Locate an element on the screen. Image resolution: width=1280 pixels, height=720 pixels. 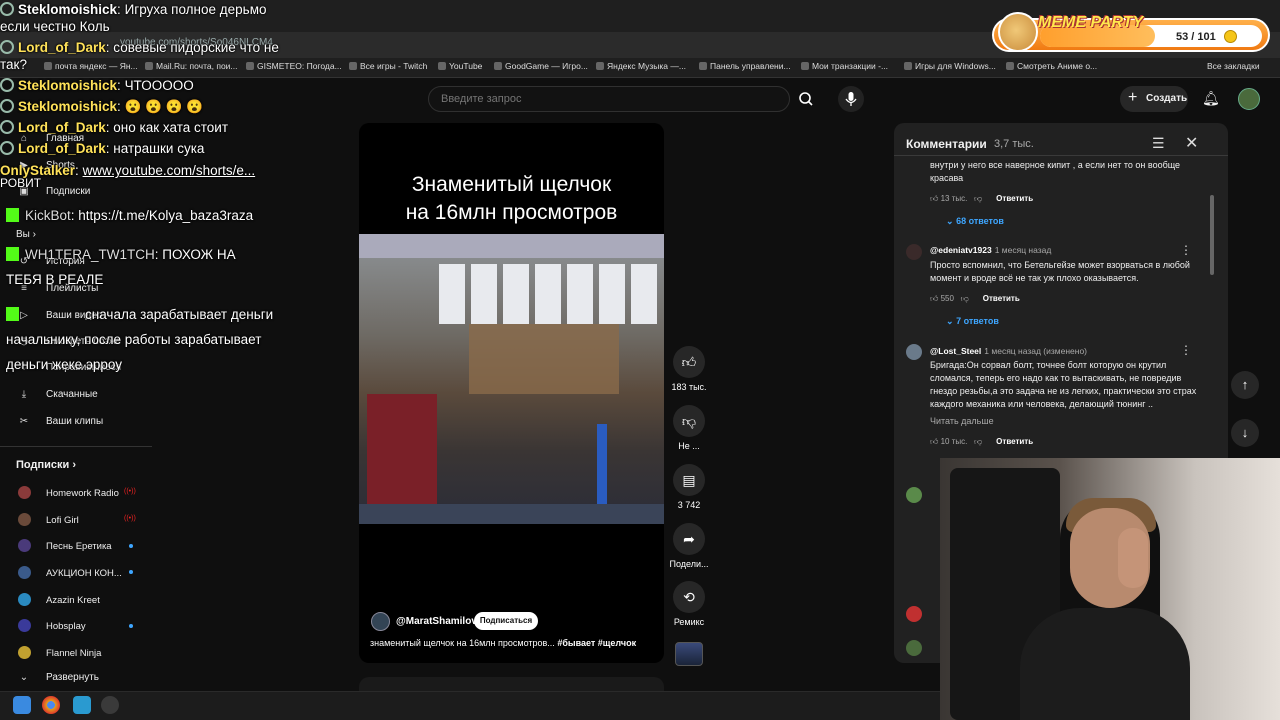
chat-badge-icon is located at coordinates (7, 148).